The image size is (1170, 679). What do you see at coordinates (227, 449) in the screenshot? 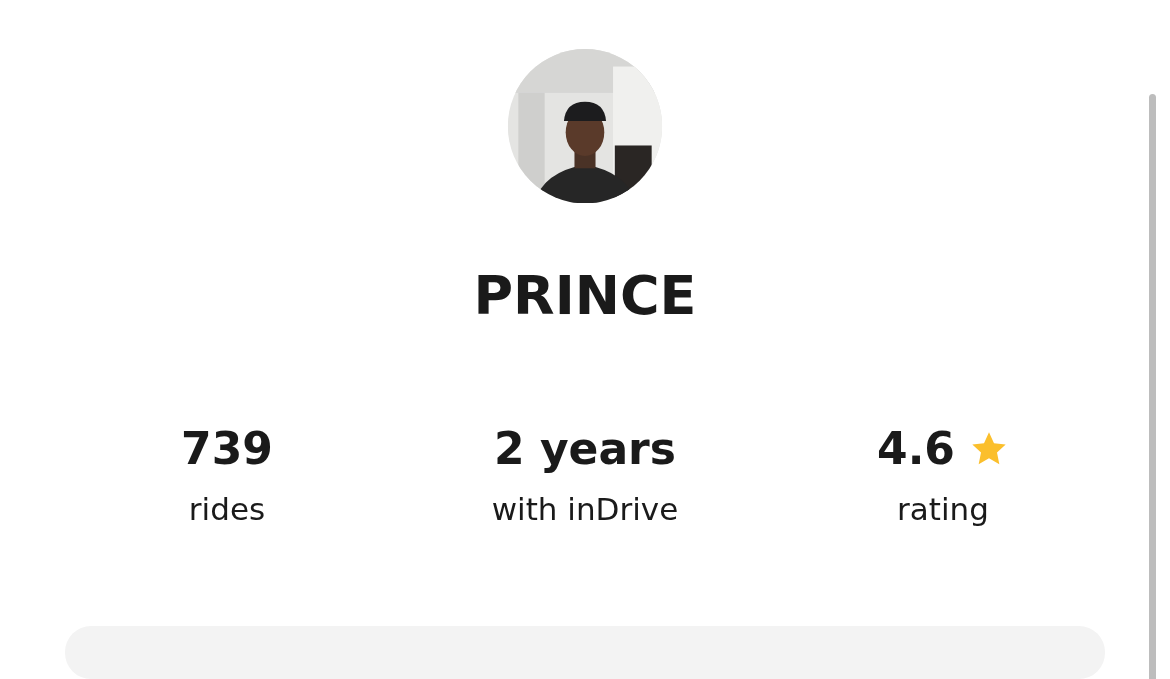
I see `stat-value: 739` at bounding box center [227, 449].